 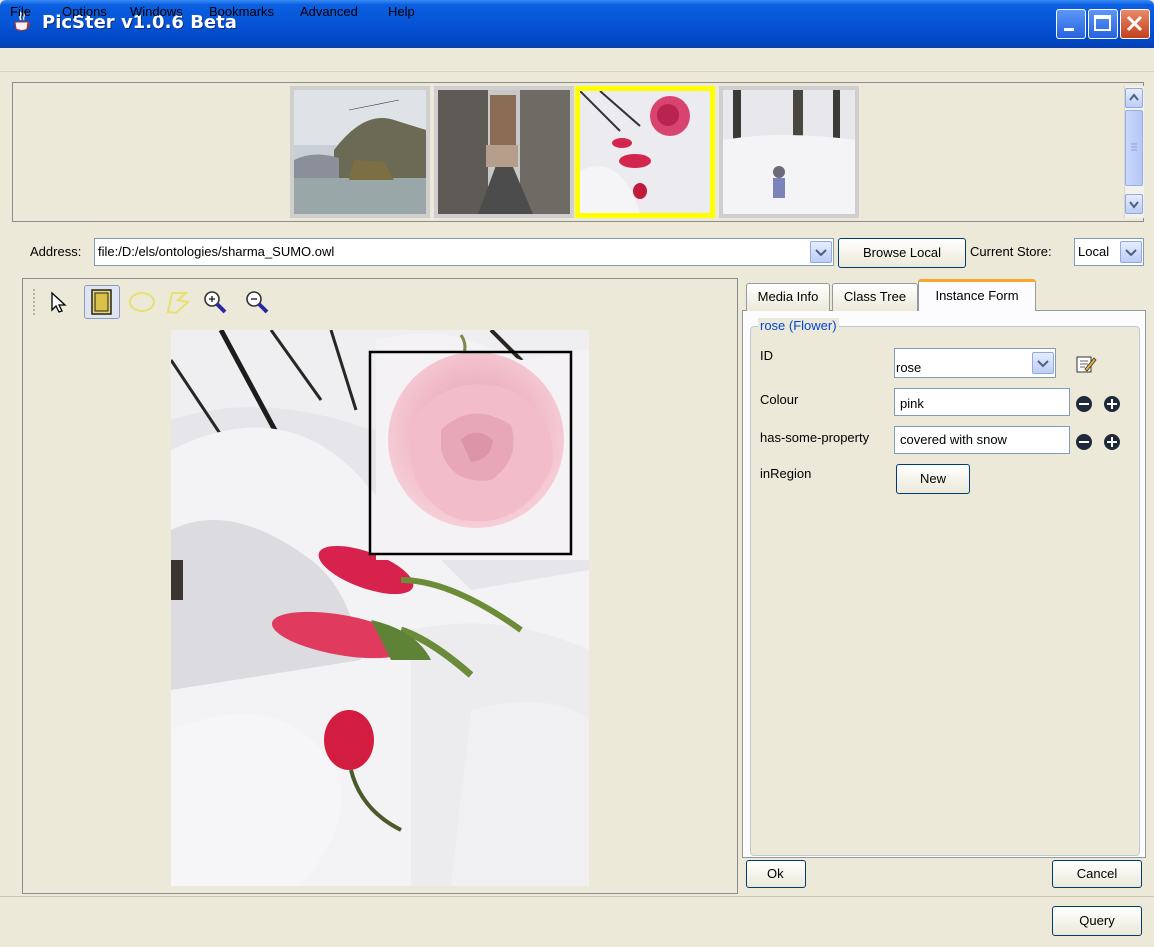 I want to click on thumbnail-rose-selected, so click(x=645, y=152).